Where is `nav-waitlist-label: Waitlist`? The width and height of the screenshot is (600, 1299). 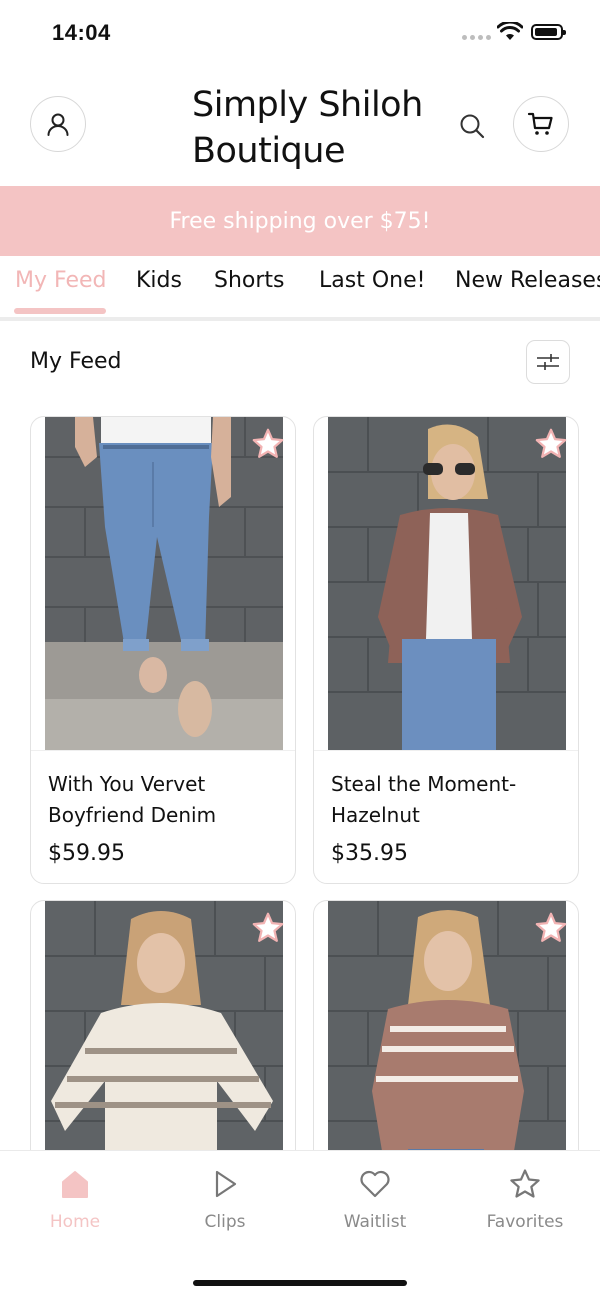
nav-waitlist-label: Waitlist is located at coordinates (375, 1222).